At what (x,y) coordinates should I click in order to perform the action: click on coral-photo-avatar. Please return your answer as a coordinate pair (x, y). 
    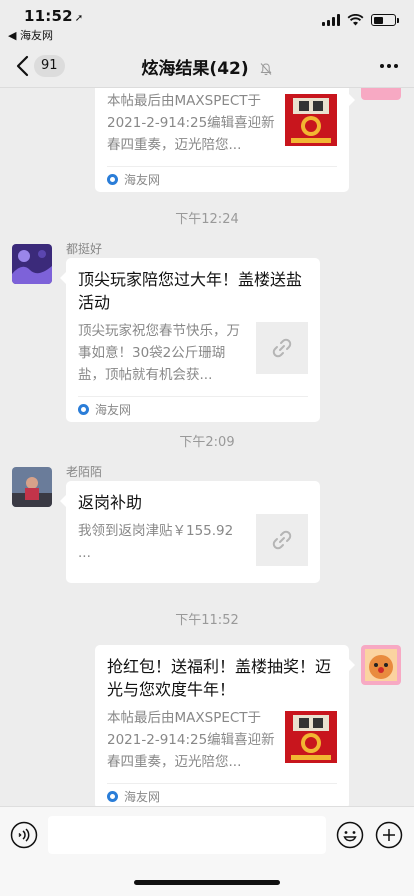
    Looking at the image, I should click on (32, 264).